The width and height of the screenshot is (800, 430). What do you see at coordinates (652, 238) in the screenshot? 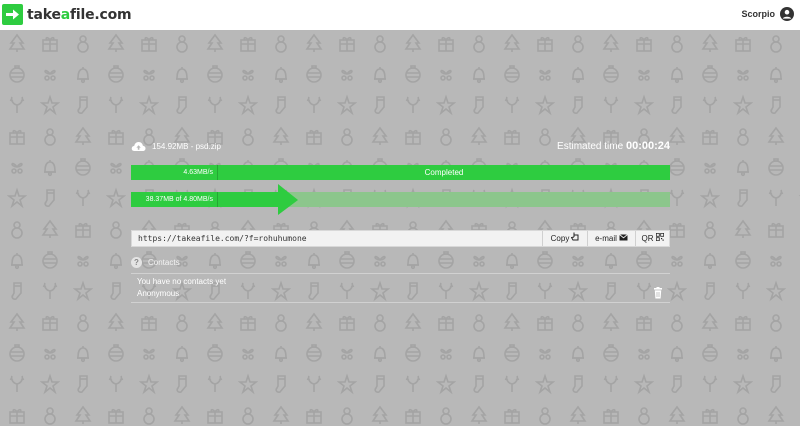
I see `qr-button: QR` at bounding box center [652, 238].